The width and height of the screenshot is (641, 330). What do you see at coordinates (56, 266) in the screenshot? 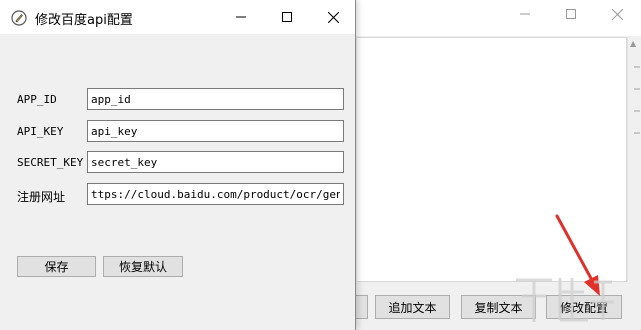
I see `save-button: 保存` at bounding box center [56, 266].